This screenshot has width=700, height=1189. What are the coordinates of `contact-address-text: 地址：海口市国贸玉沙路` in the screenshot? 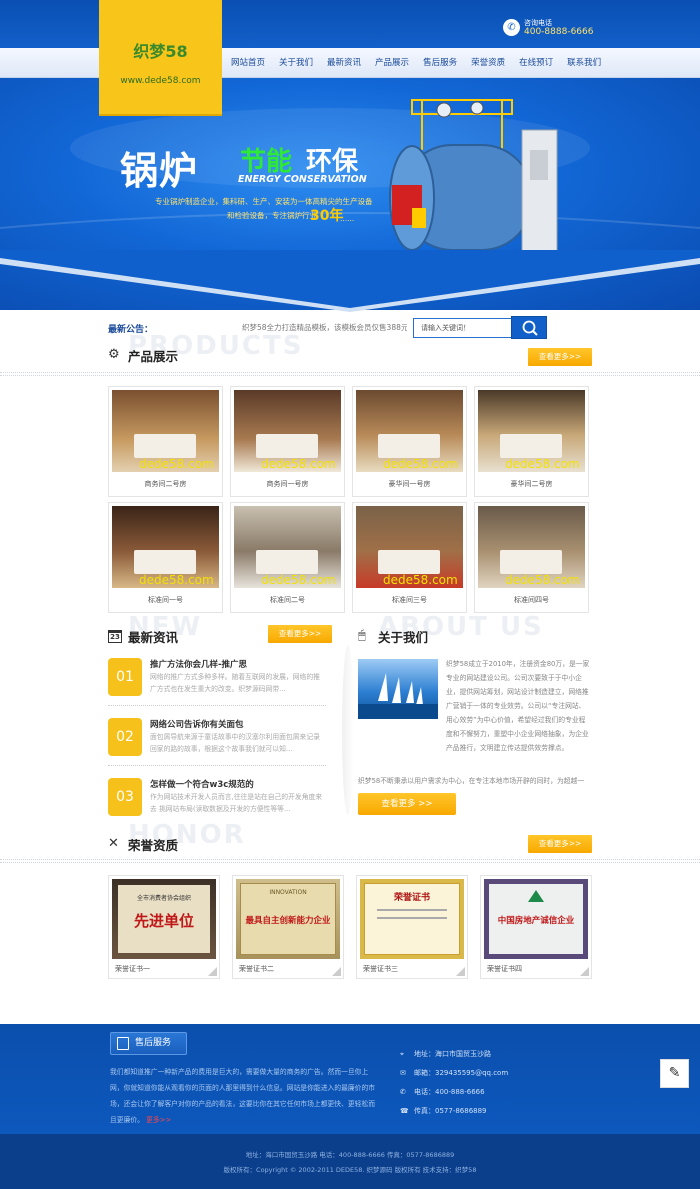 It's located at (452, 1054).